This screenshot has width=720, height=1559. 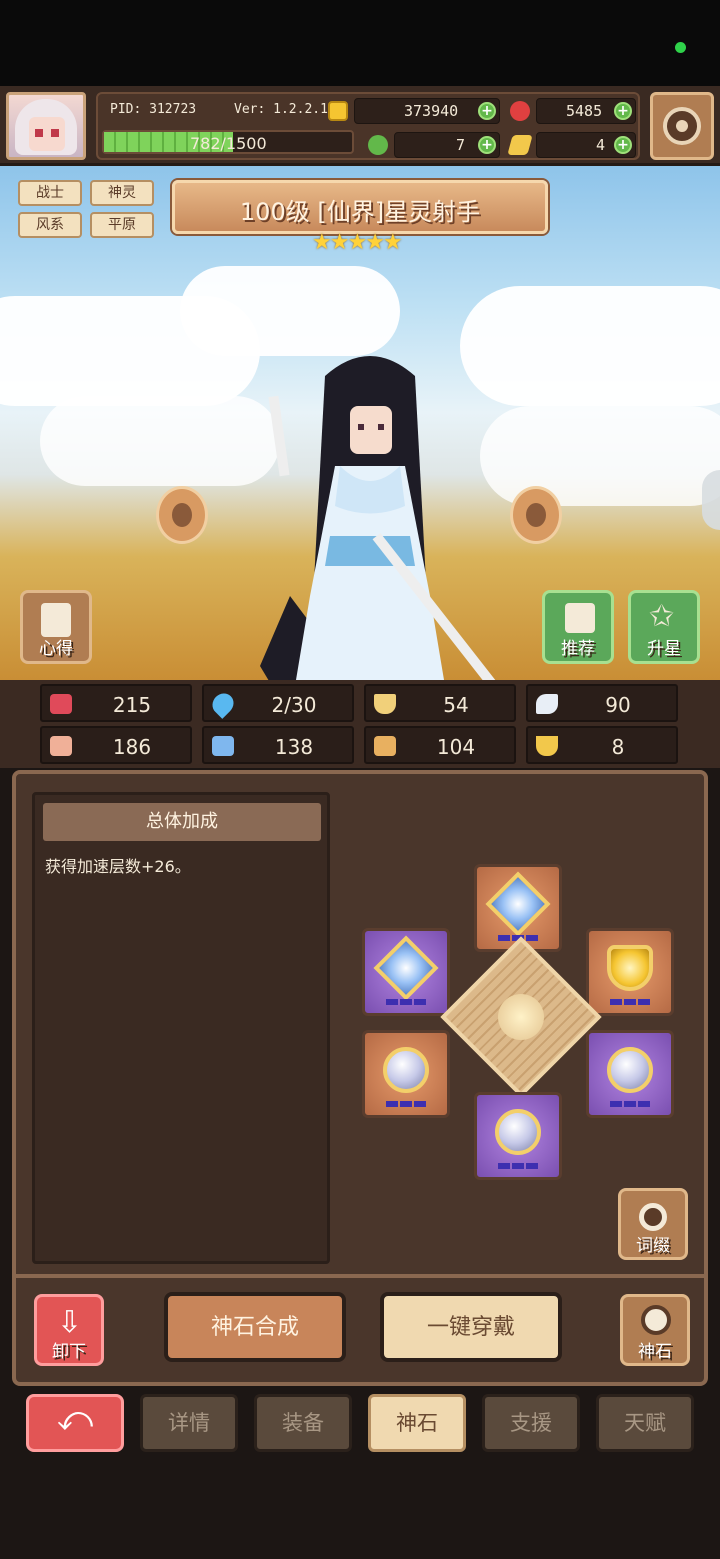 What do you see at coordinates (116, 745) in the screenshot?
I see `stat-attack: 186` at bounding box center [116, 745].